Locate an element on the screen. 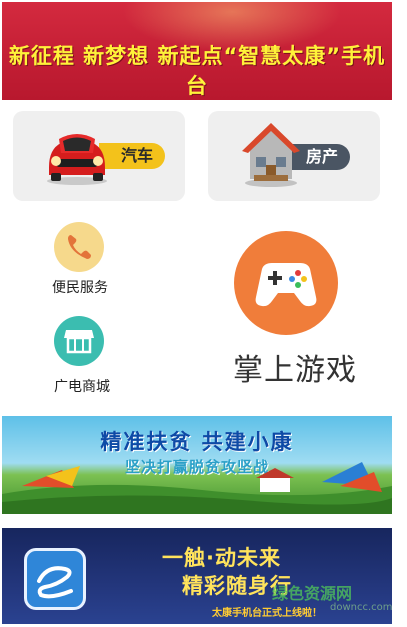 This screenshot has width=407, height=627. top-banner: 新征程 新梦想 新起点“智慧太康”手机台 is located at coordinates (197, 51).